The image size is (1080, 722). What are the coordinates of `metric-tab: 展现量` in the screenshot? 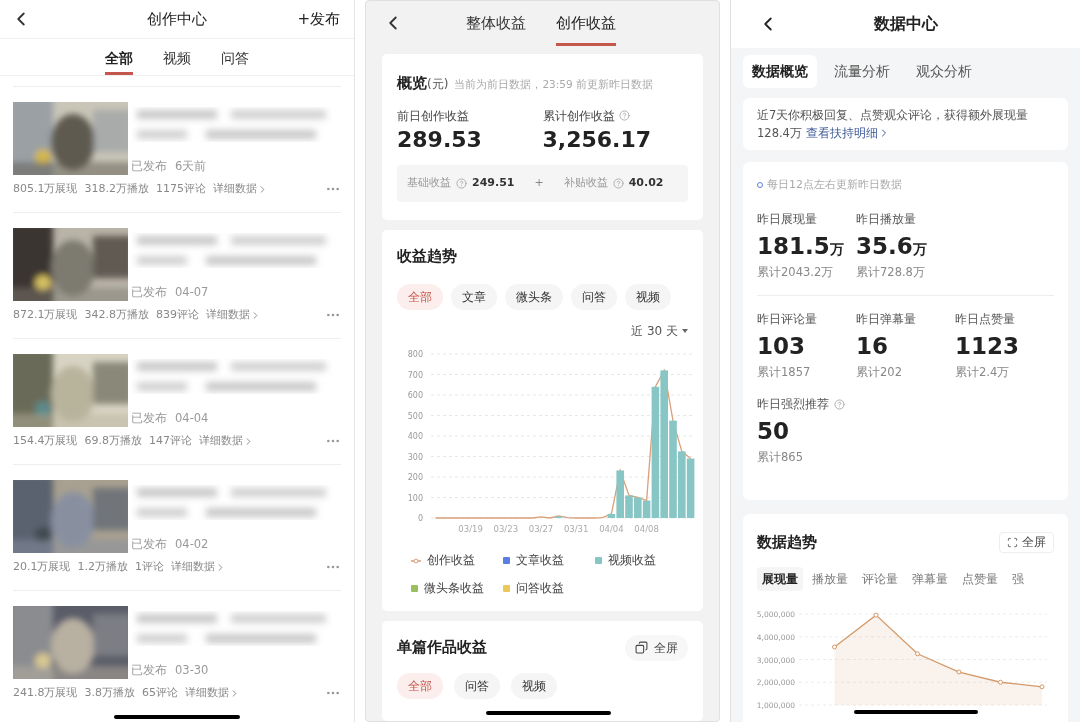 It's located at (780, 578).